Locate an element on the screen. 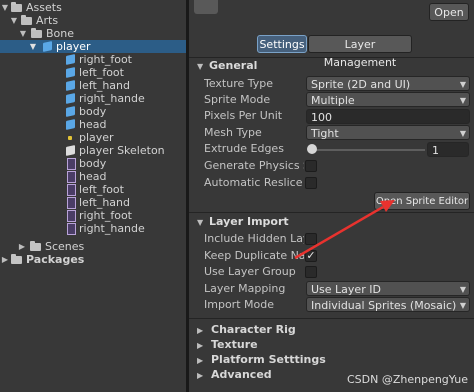 This screenshot has height=392, width=474. tree-item-head: head is located at coordinates (93, 124).